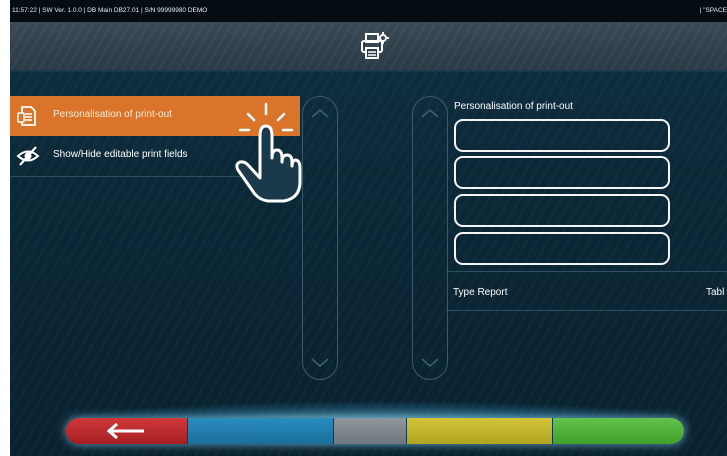 The width and height of the screenshot is (727, 456). What do you see at coordinates (320, 238) in the screenshot?
I see `left-scrollbar` at bounding box center [320, 238].